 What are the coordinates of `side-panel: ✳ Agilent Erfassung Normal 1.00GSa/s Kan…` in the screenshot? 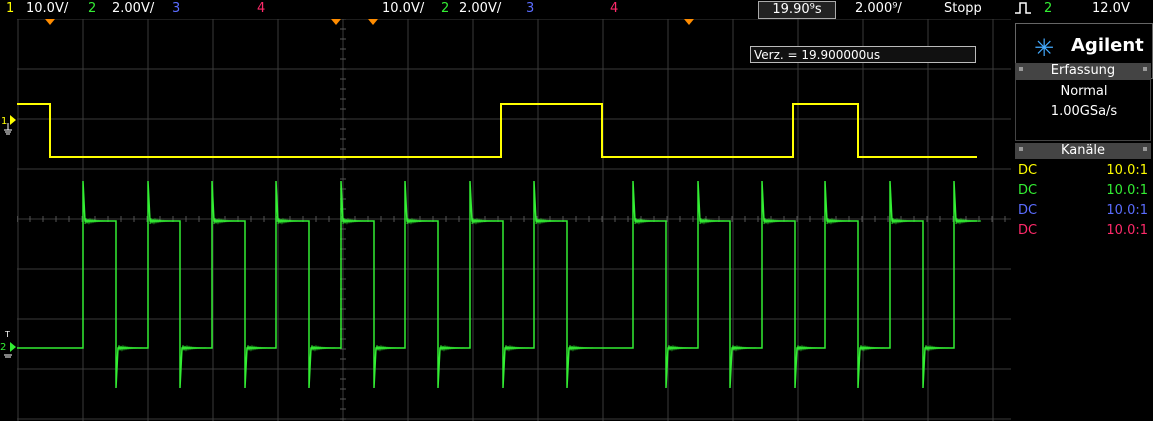 It's located at (1083, 220).